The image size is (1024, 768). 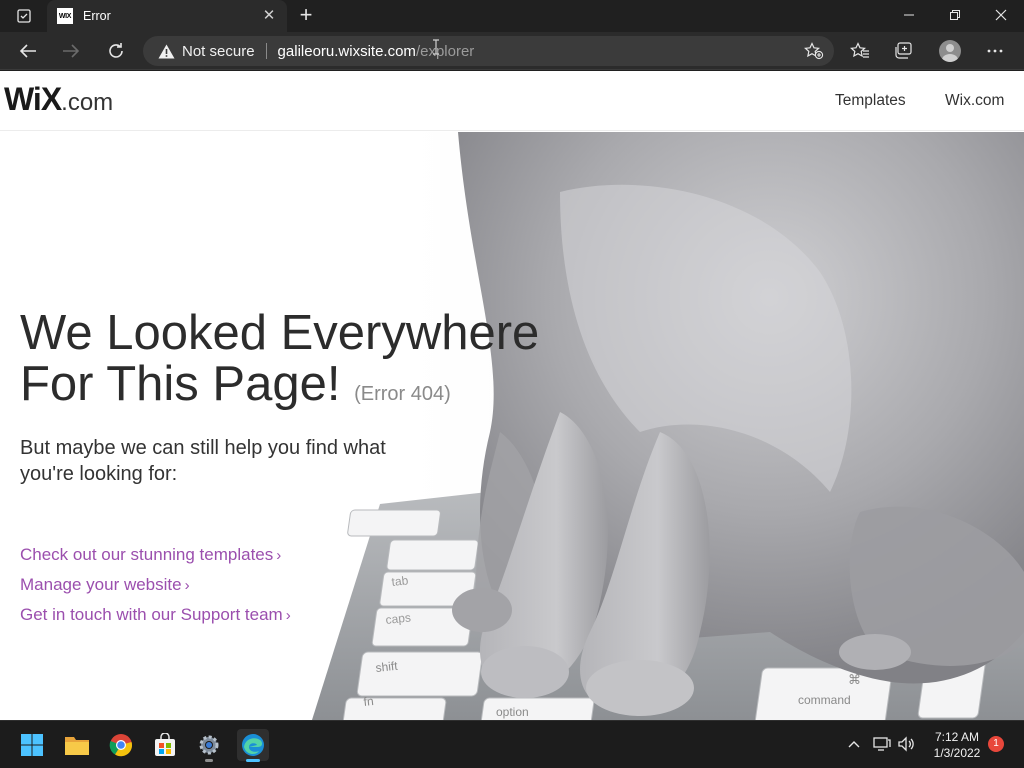 I want to click on new-tab-button: +, so click(x=306, y=16).